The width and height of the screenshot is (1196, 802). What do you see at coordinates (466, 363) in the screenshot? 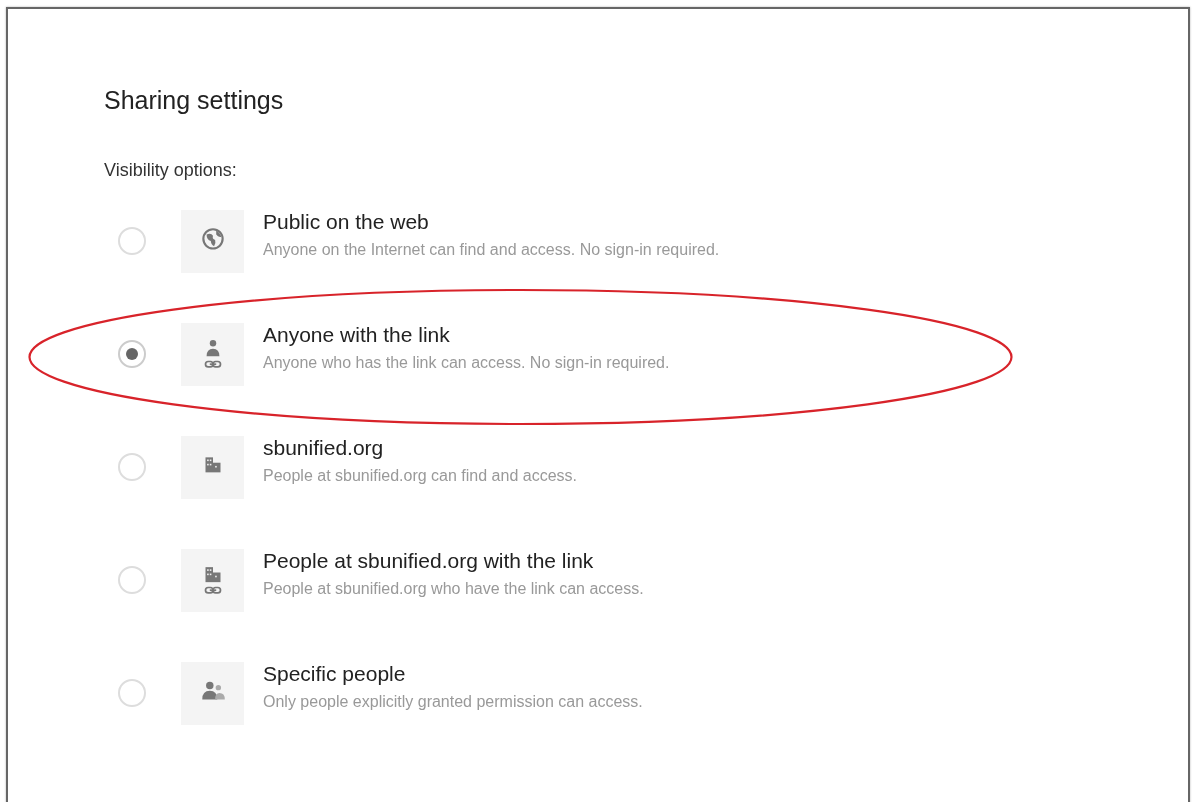
I see `option-description: Anyone who has the link can access. No sign-in required.` at bounding box center [466, 363].